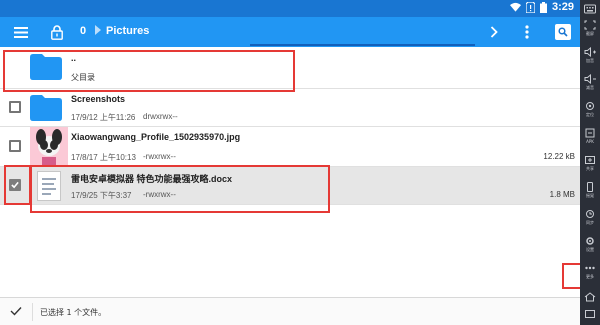 Image resolution: width=600 pixels, height=325 pixels. I want to click on menu-icon, so click(21, 32).